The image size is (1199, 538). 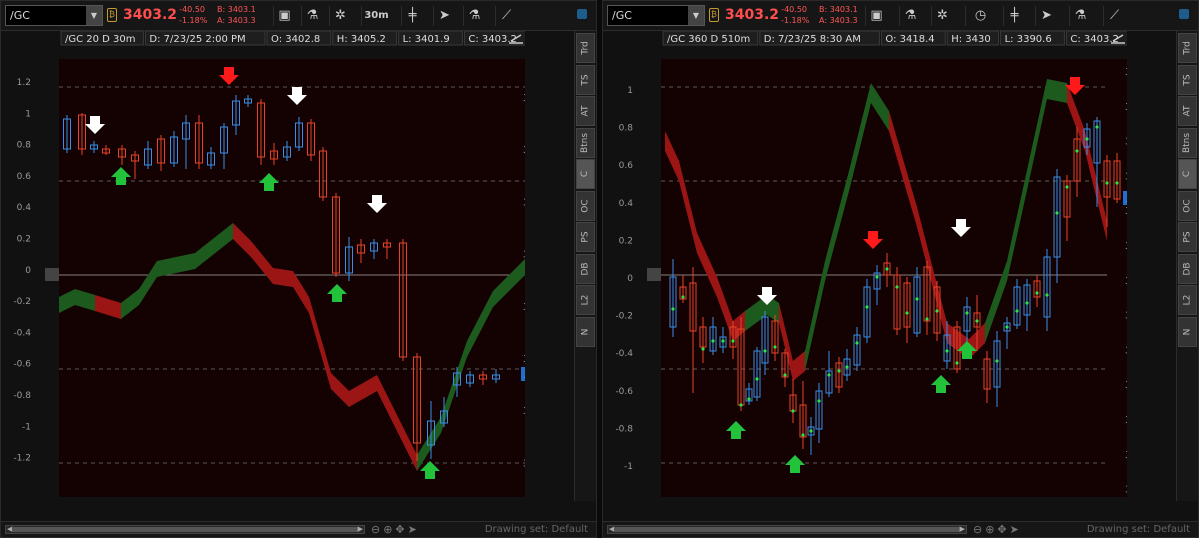 I want to click on osc-tick-label: -0.2, so click(x=22, y=302).